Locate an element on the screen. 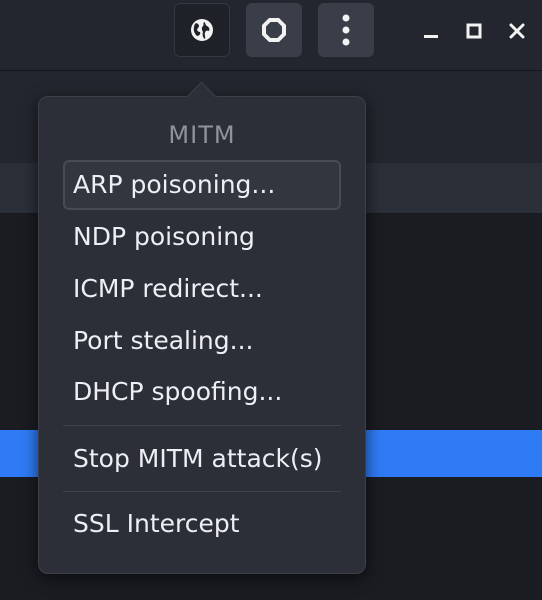 The height and width of the screenshot is (600, 542). maximize-icon is located at coordinates (474, 31).